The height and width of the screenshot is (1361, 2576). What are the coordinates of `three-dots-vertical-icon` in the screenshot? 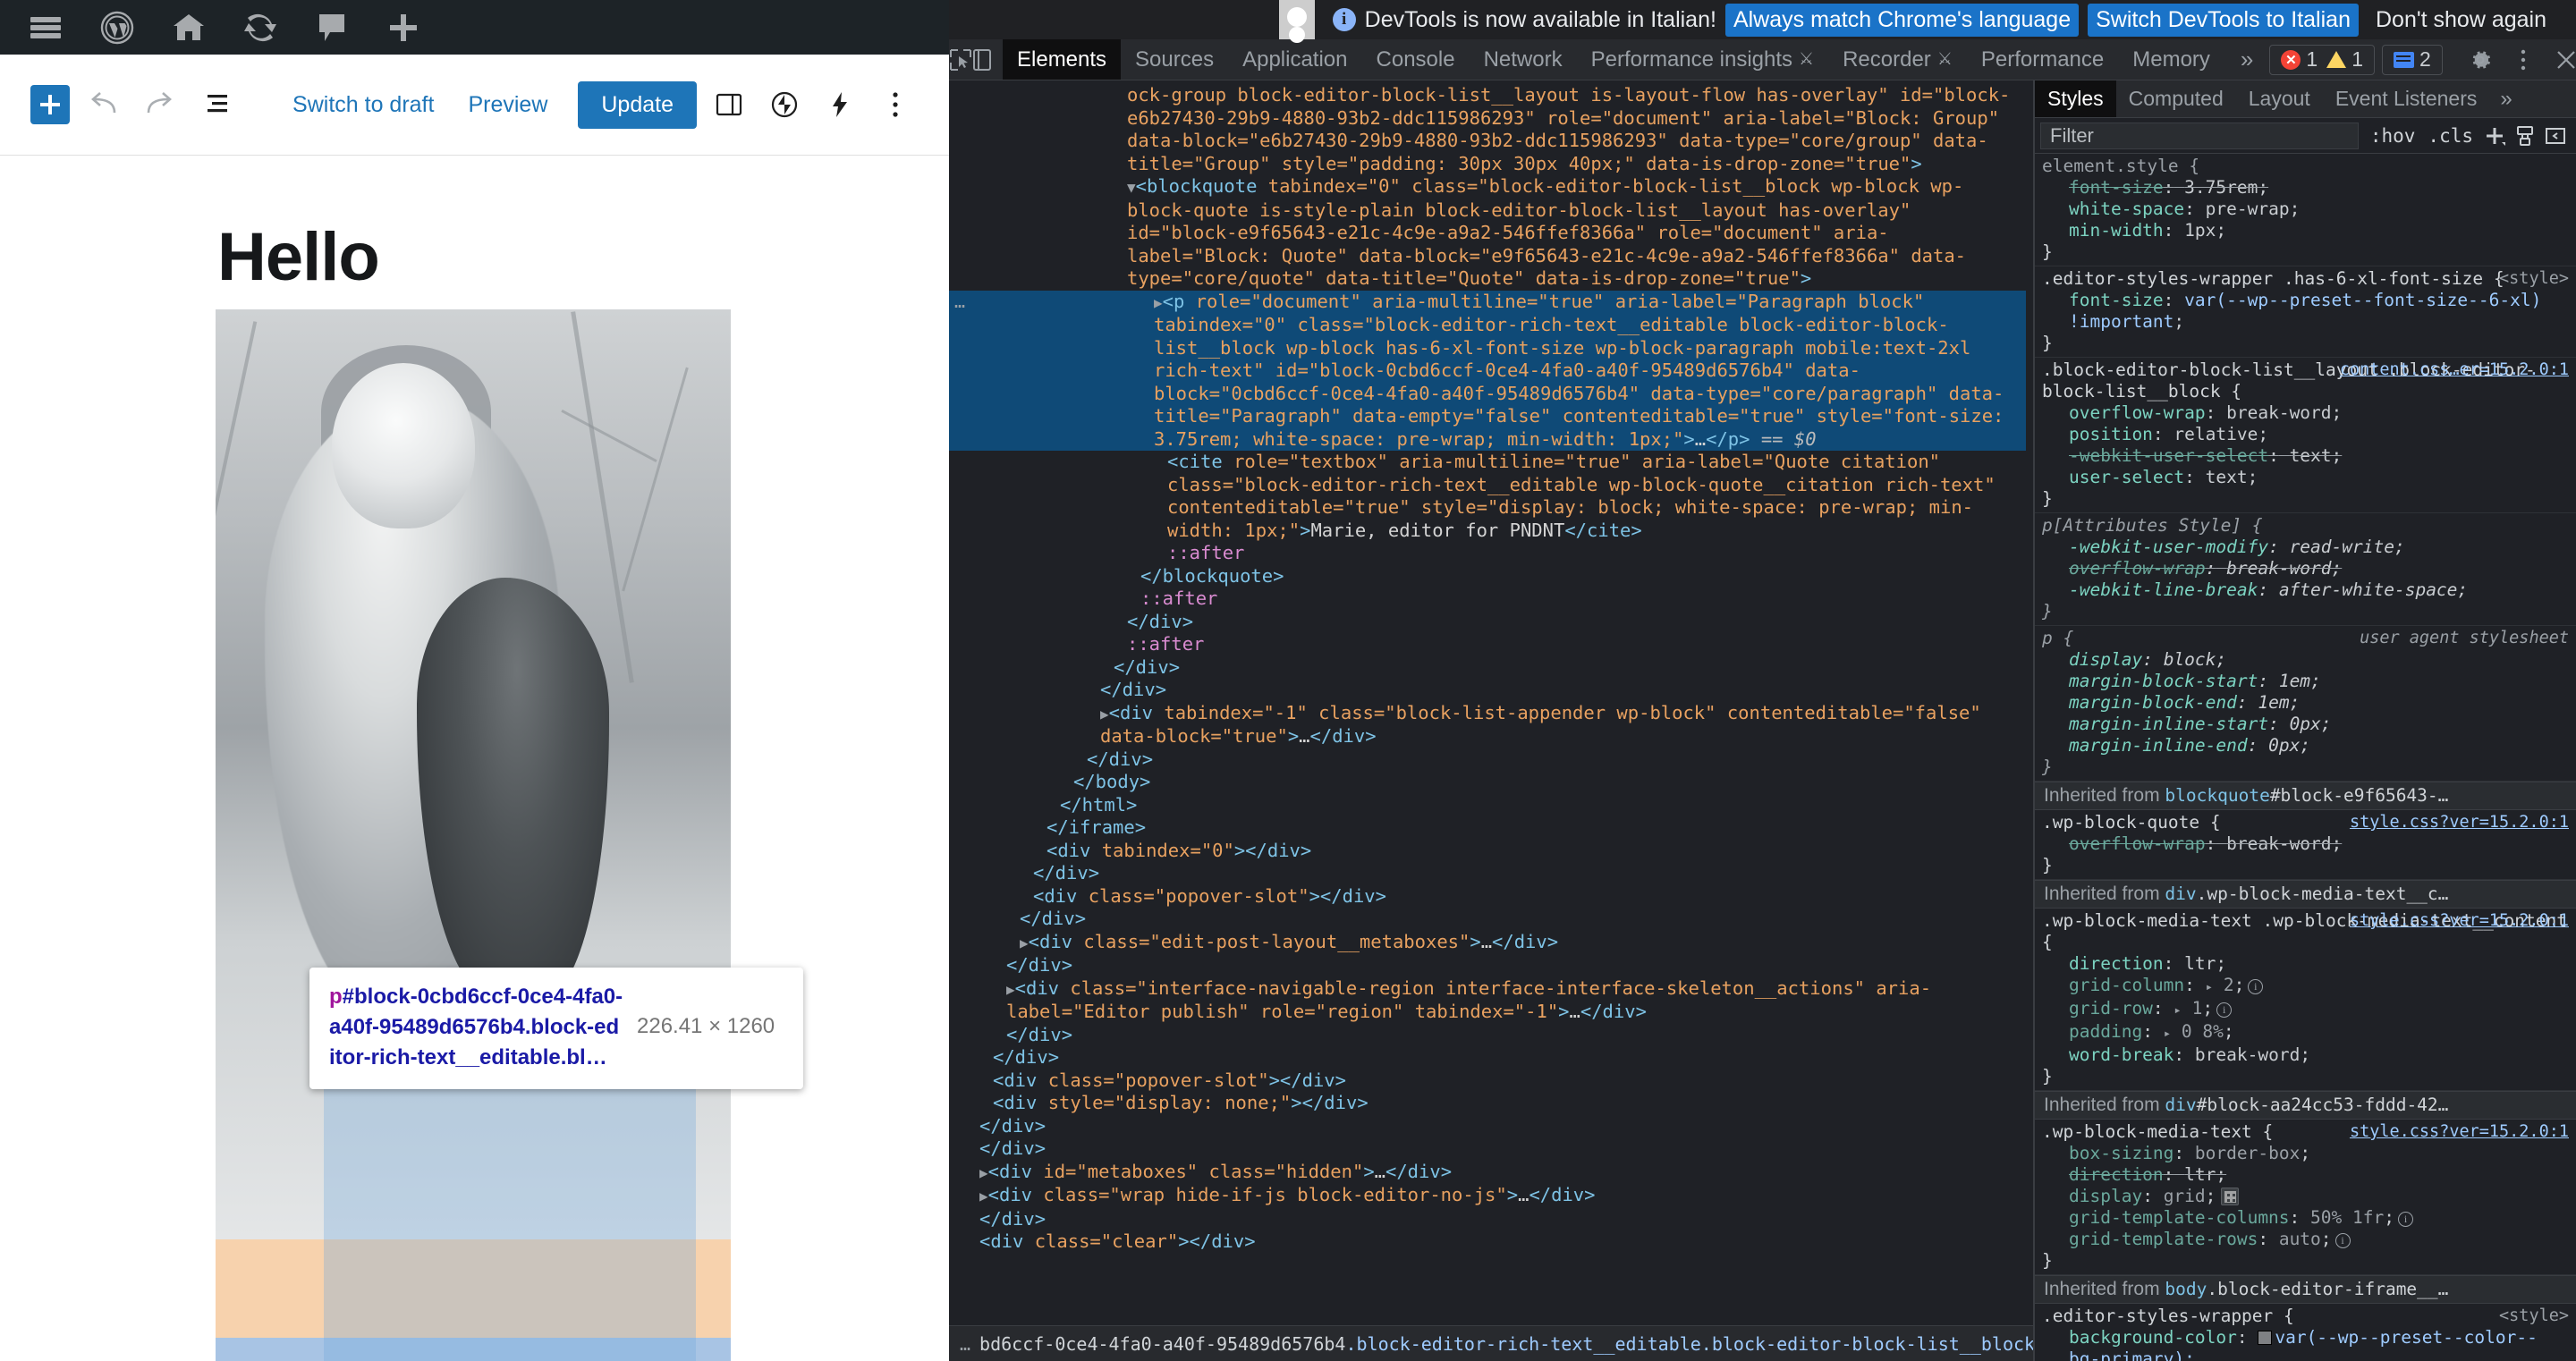 It's located at (2523, 59).